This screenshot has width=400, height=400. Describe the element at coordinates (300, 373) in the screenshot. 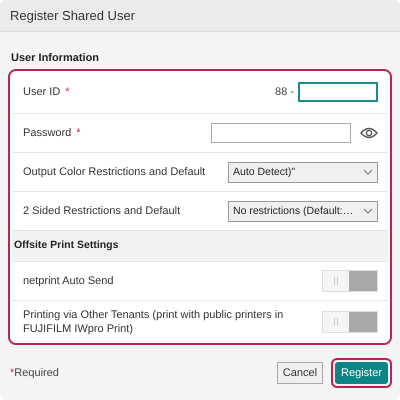

I see `cancel-button: Cancel` at that location.